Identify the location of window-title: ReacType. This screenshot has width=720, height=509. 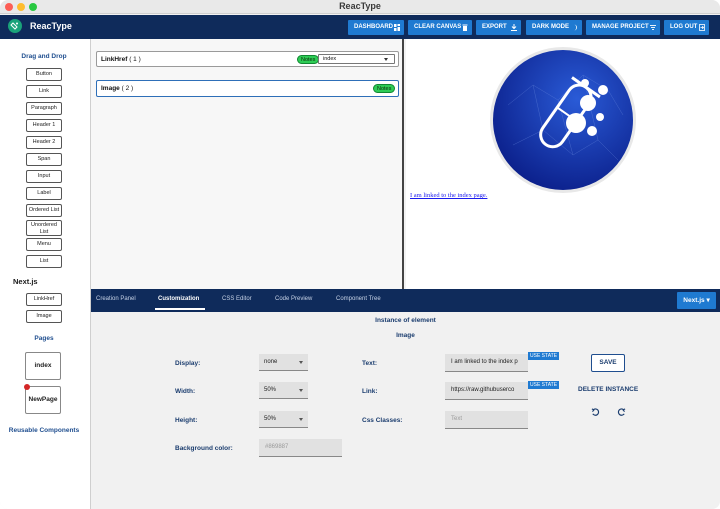
(360, 6).